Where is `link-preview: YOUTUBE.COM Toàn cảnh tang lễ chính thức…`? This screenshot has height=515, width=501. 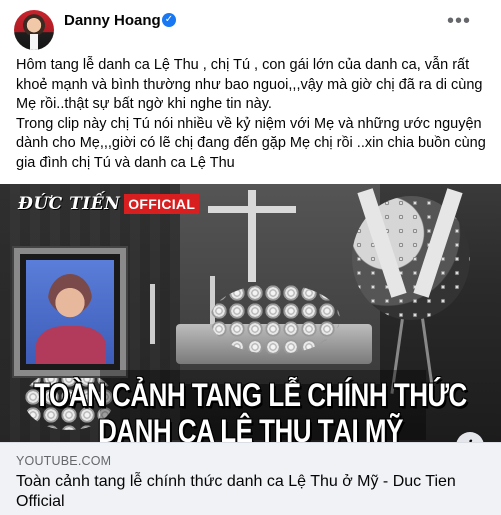
link-preview: YOUTUBE.COM Toàn cảnh tang lễ chính thức… is located at coordinates (250, 478).